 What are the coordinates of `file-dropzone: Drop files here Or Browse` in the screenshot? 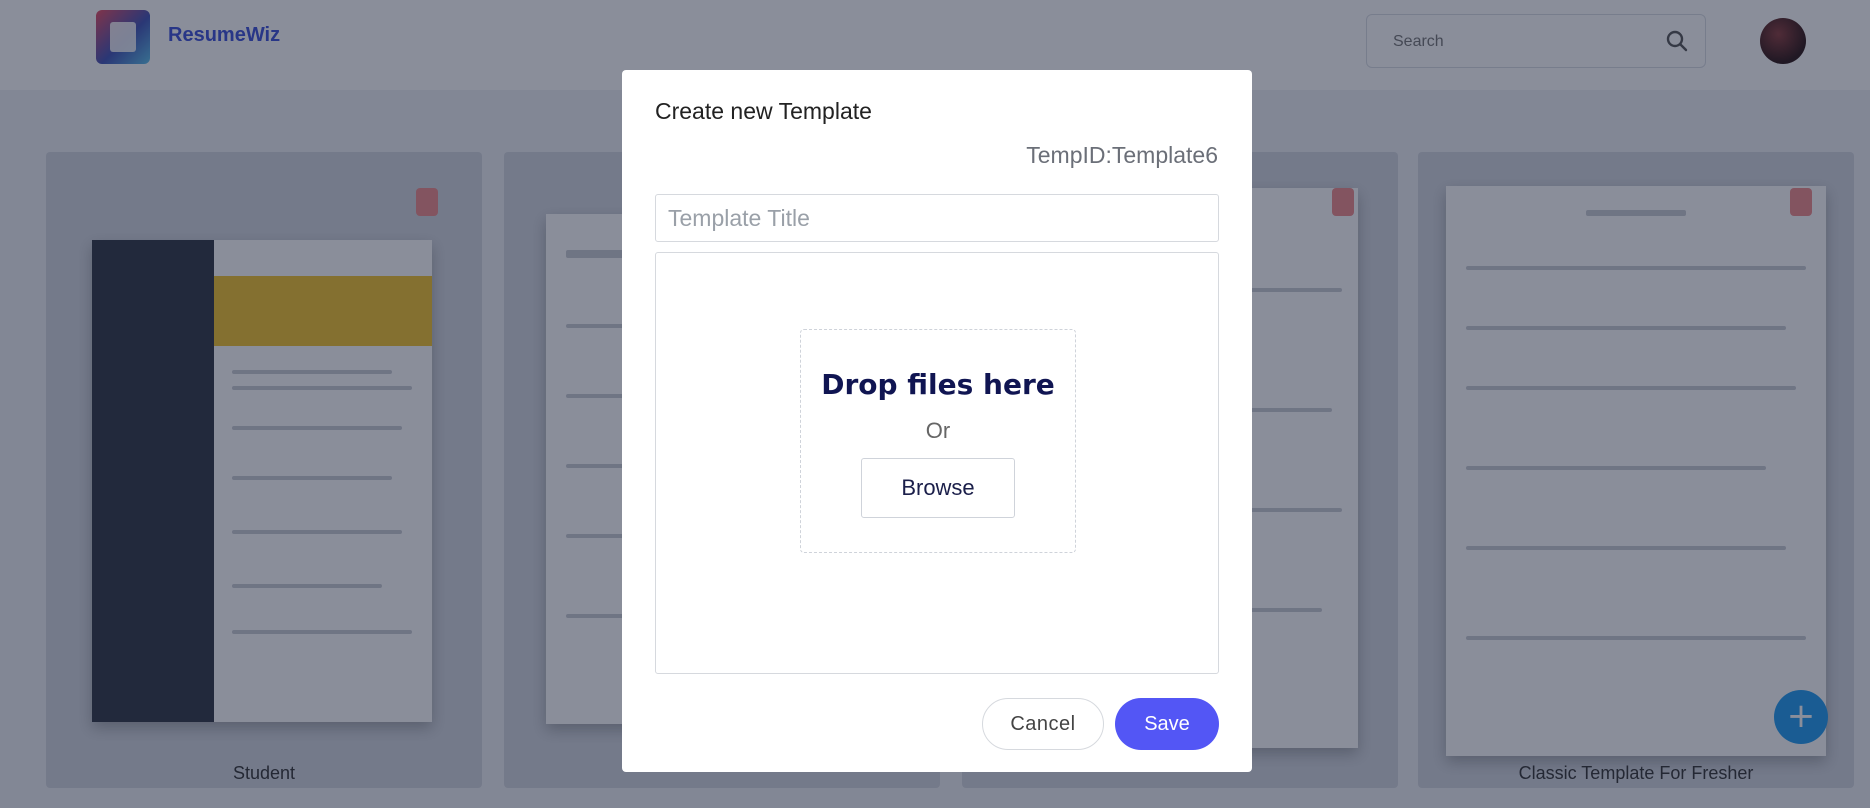 It's located at (938, 441).